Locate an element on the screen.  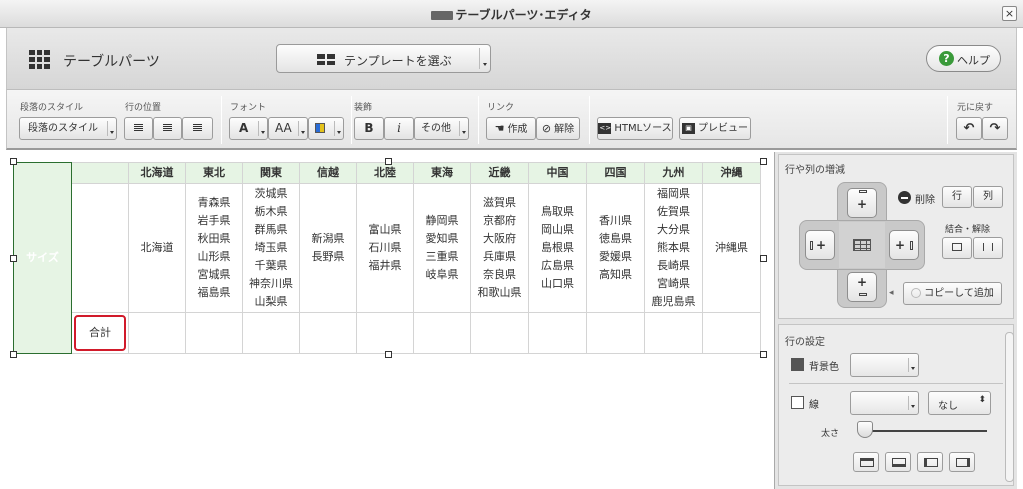
add-row-above-button: + is located at coordinates (862, 203).